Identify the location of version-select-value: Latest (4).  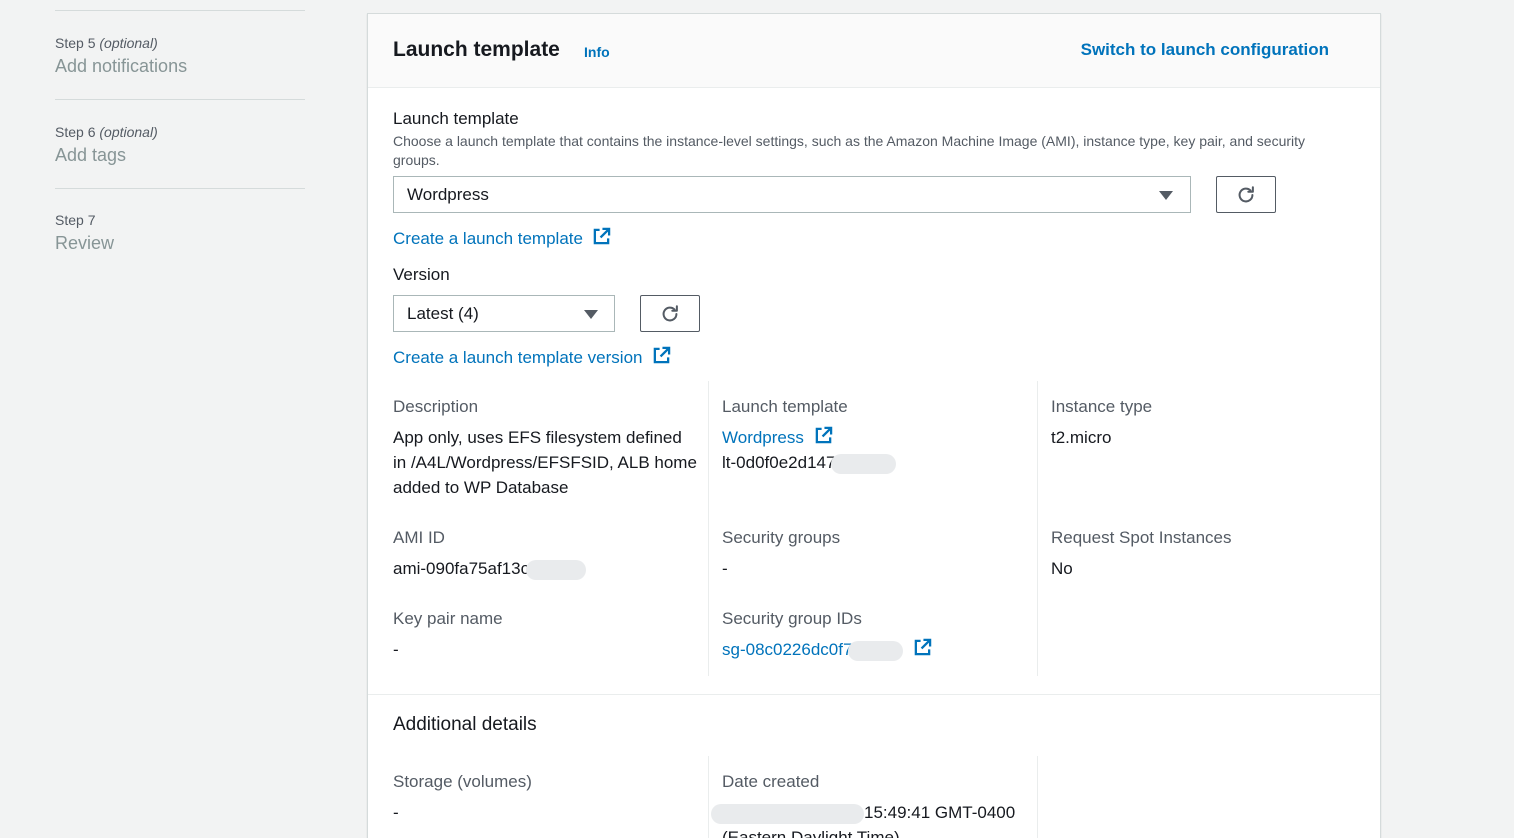
(443, 313).